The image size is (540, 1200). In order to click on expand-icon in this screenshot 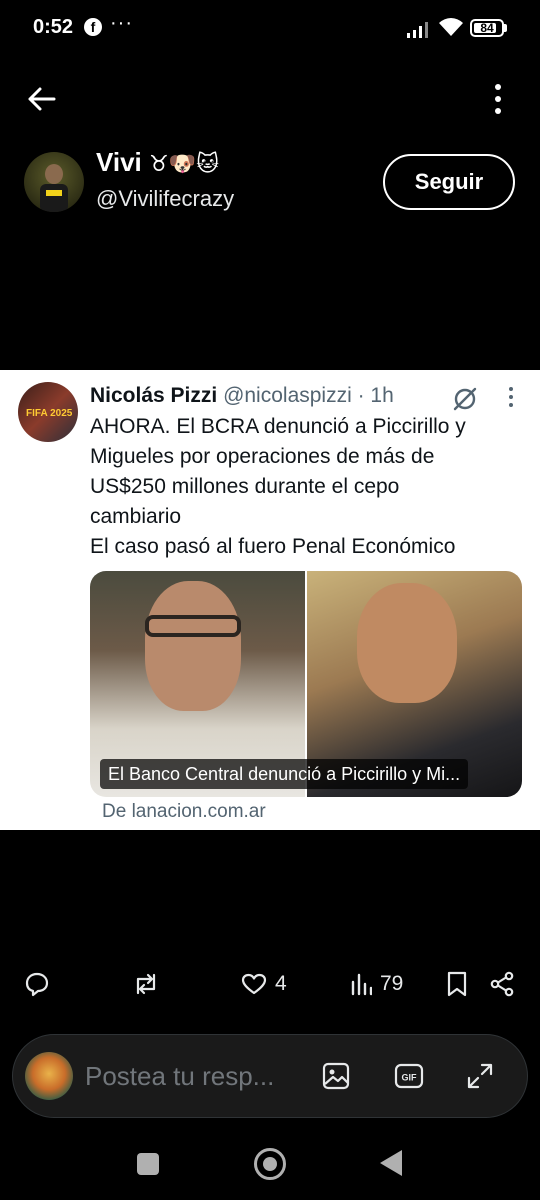, I will do `click(480, 1076)`.